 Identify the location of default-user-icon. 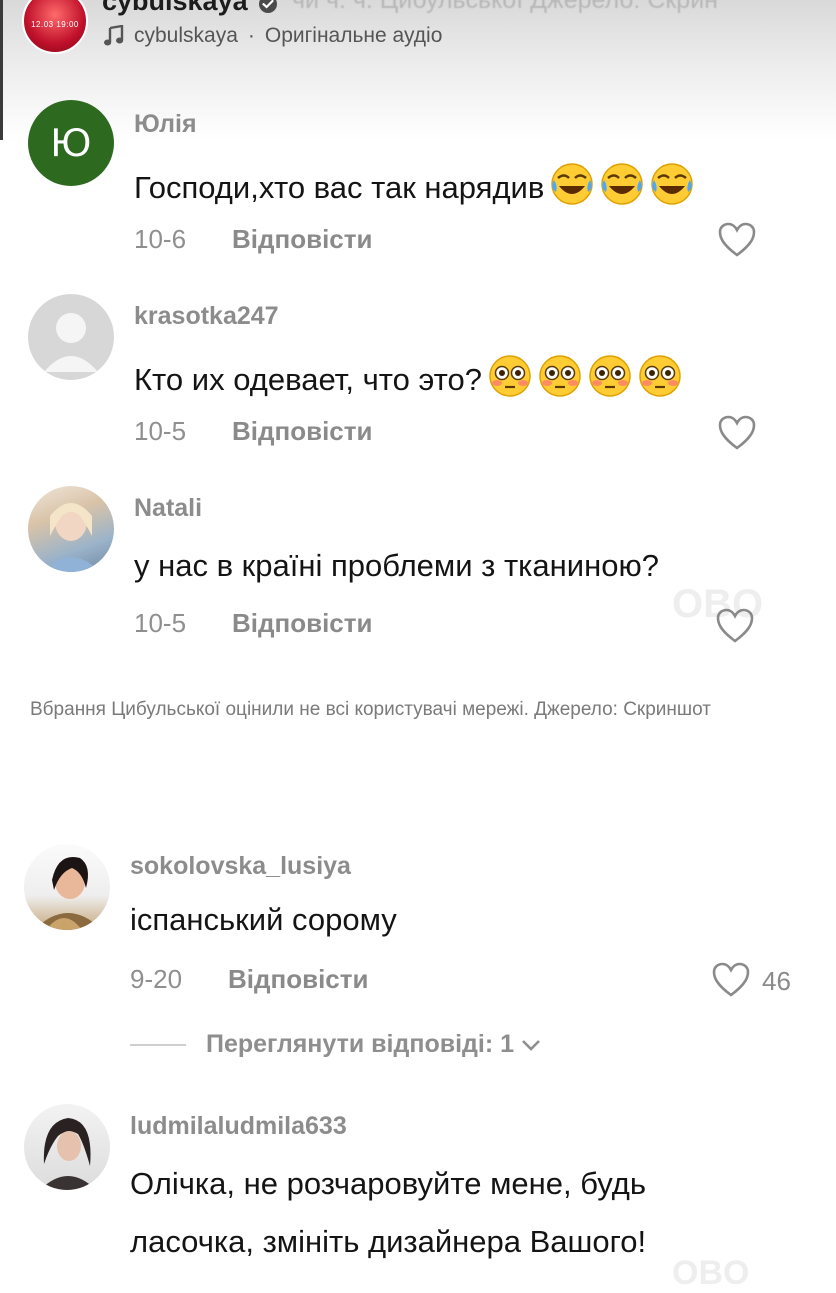
(71, 342).